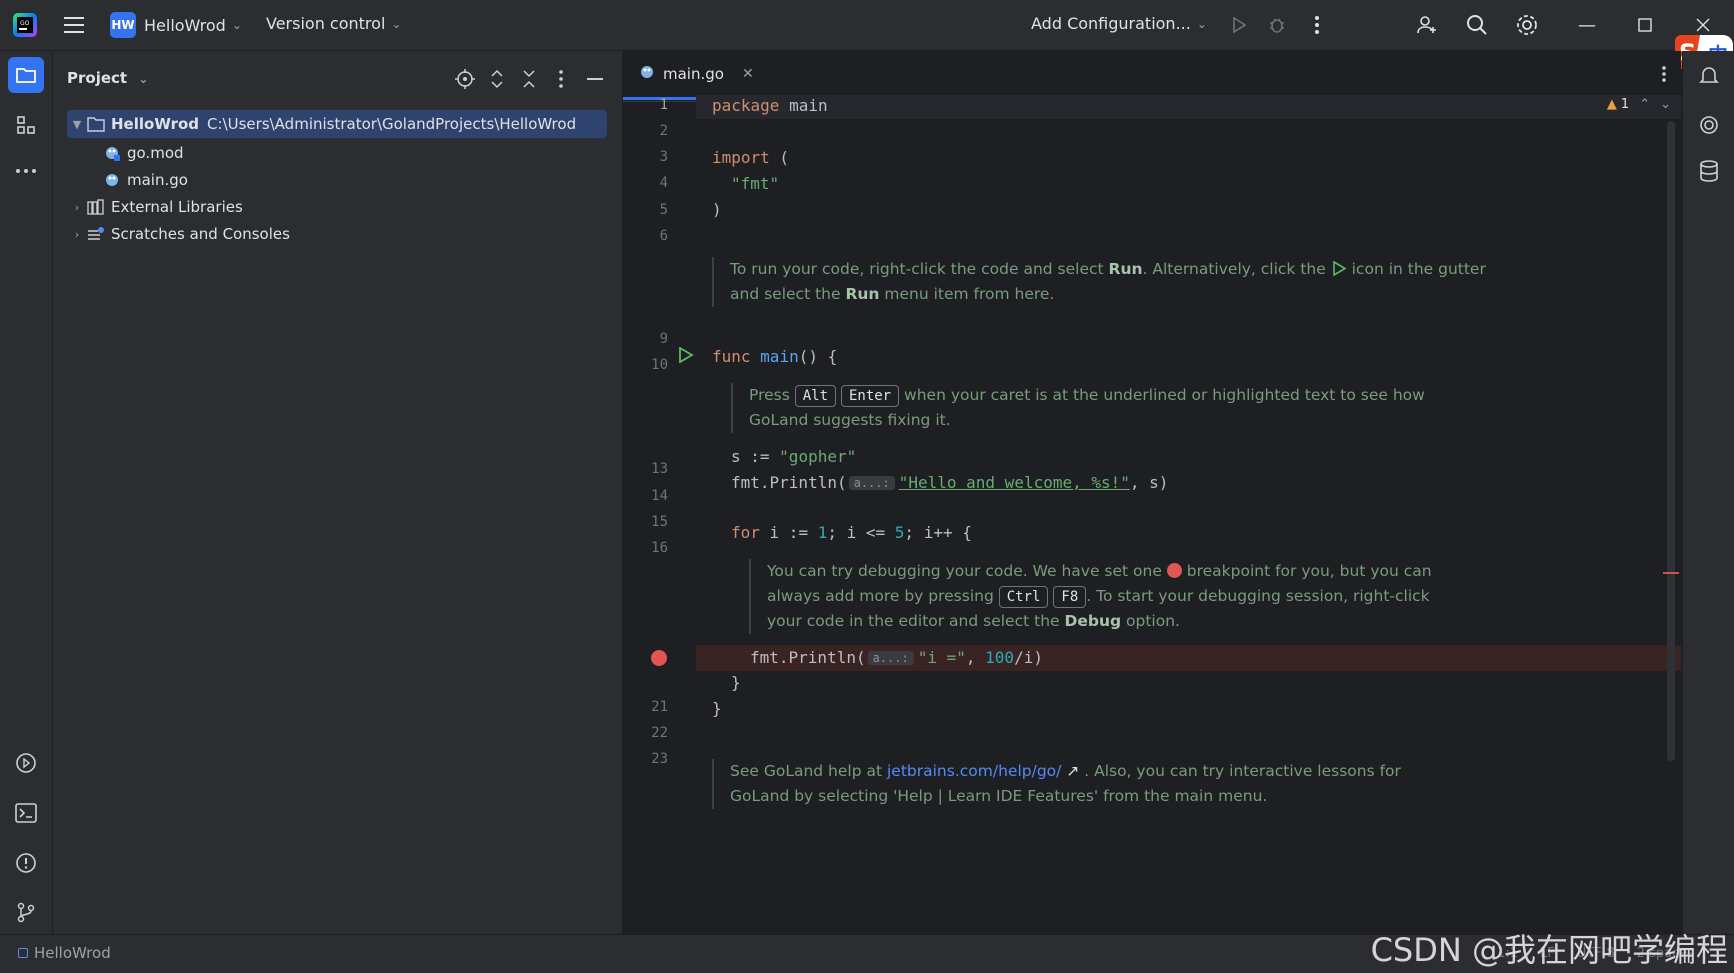  What do you see at coordinates (645, 157) in the screenshot?
I see `line-number: 3` at bounding box center [645, 157].